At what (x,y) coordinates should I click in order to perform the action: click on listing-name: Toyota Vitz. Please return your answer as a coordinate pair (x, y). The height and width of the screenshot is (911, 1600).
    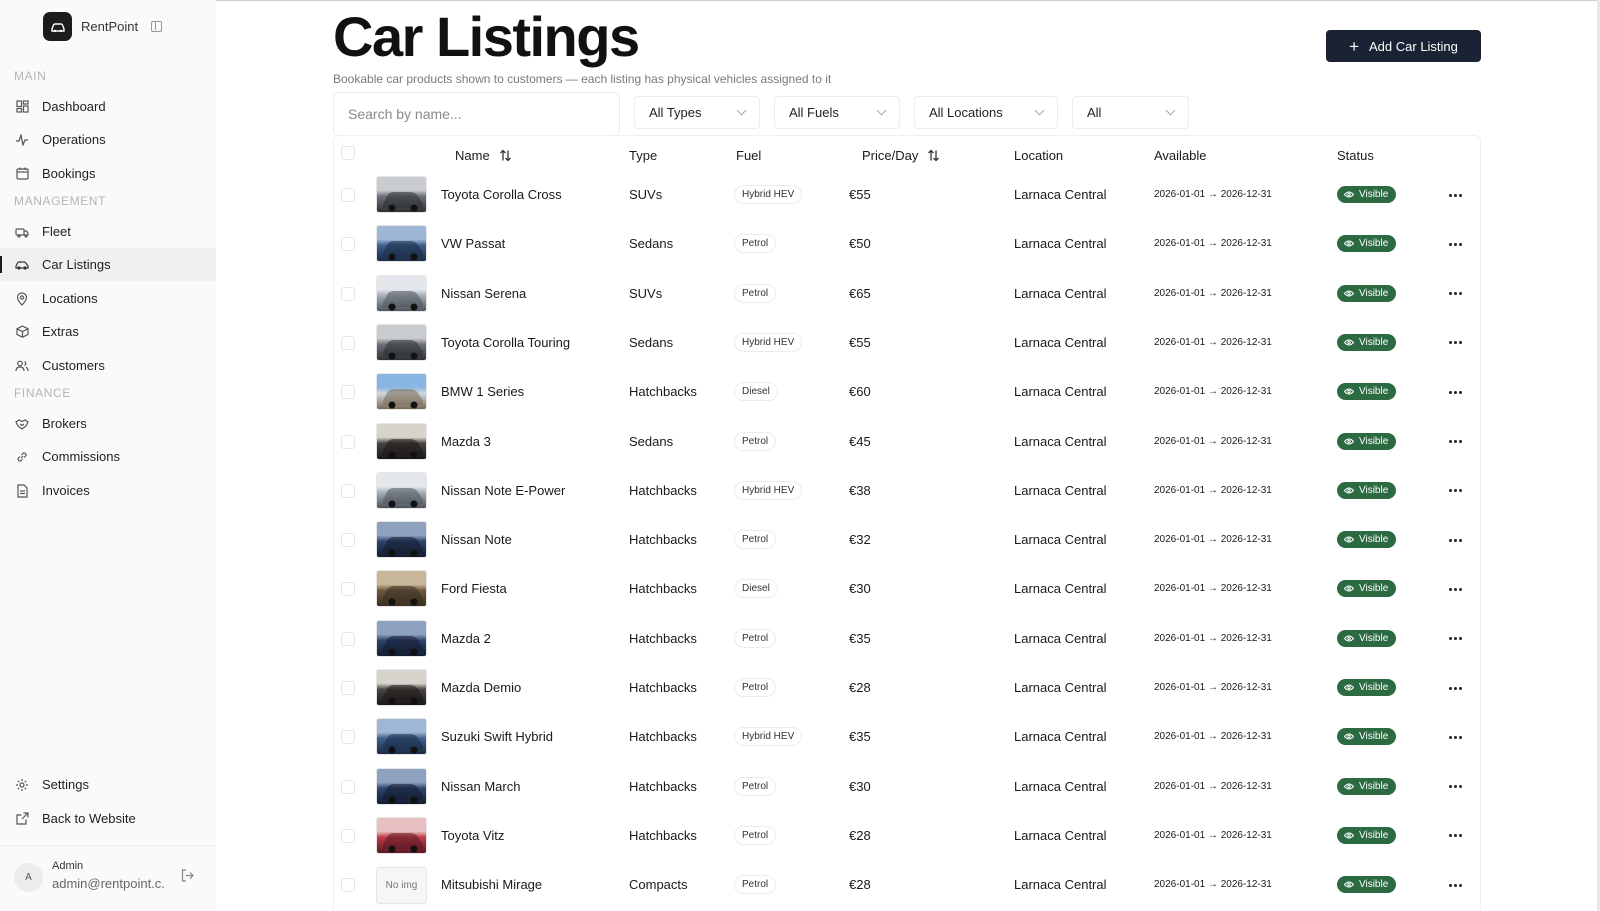
    Looking at the image, I should click on (472, 835).